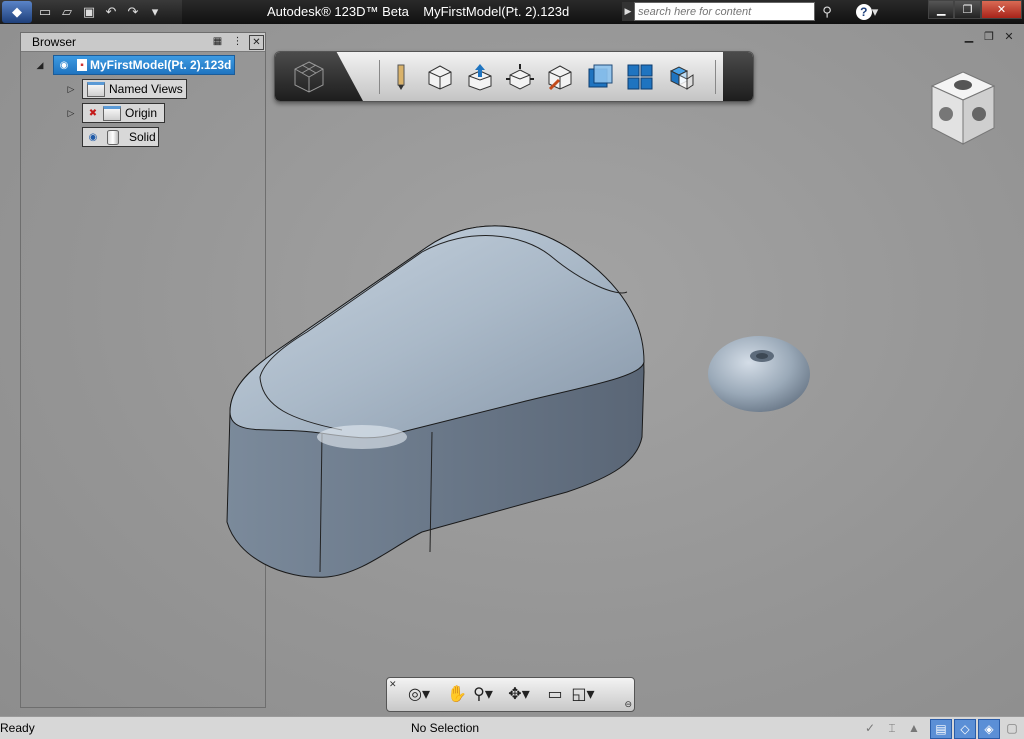 The height and width of the screenshot is (739, 1024). What do you see at coordinates (120, 137) in the screenshot?
I see `browser-item-solid: ◉ Solid` at bounding box center [120, 137].